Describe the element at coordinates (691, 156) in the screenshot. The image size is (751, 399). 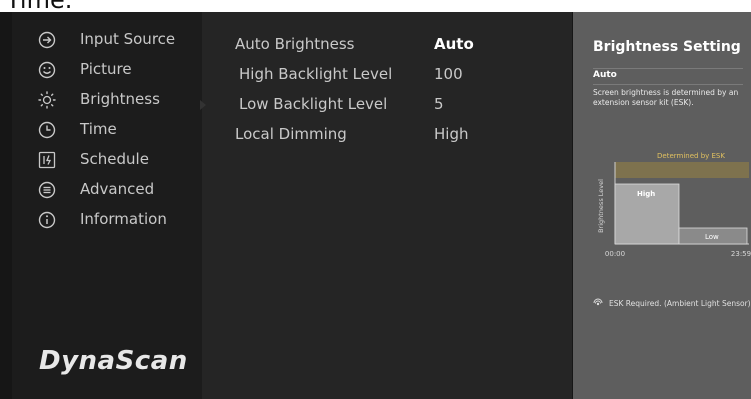
I see `band-label: Determined by ESK` at that location.